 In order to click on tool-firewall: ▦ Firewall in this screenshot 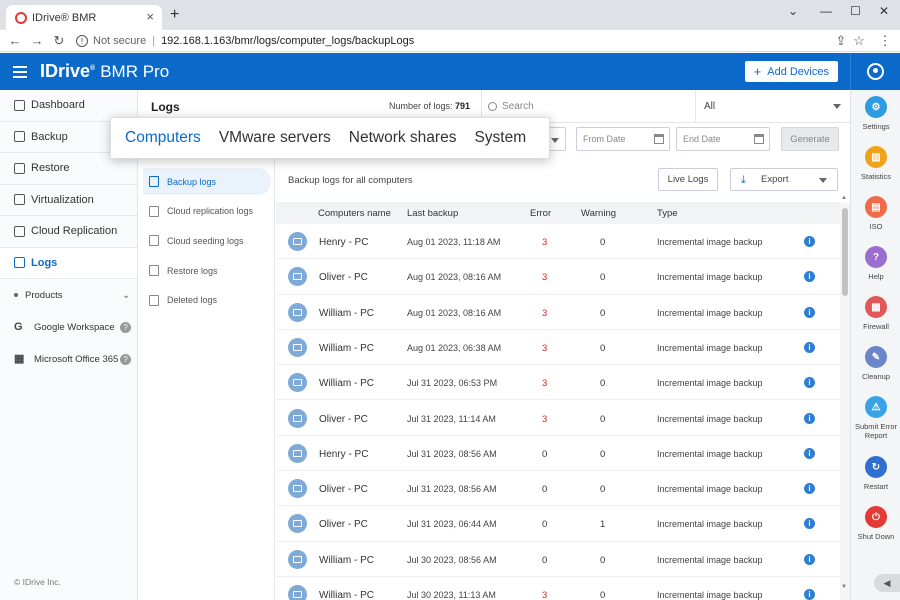, I will do `click(875, 313)`.